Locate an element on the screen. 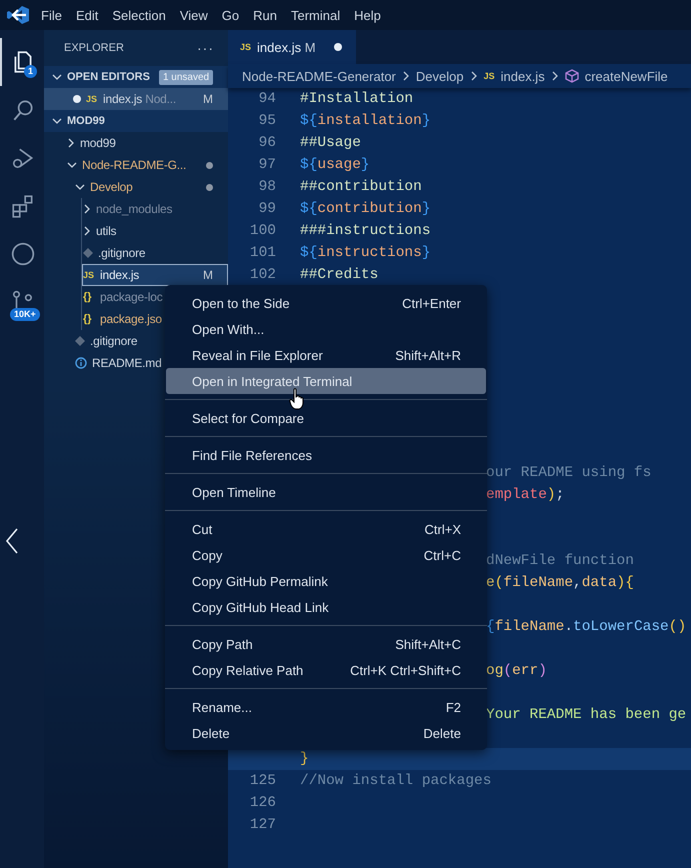 This screenshot has width=691, height=868. code-line: } is located at coordinates (304, 759).